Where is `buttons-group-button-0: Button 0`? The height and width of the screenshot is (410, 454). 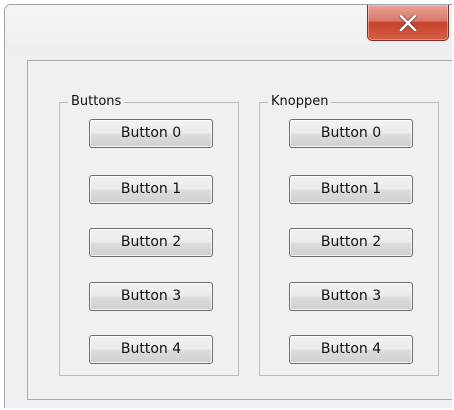 buttons-group-button-0: Button 0 is located at coordinates (151, 133).